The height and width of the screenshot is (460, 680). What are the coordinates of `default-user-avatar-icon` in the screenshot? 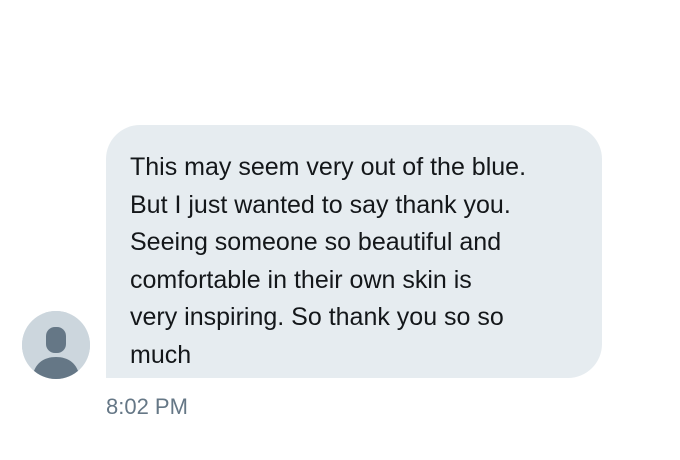 It's located at (56, 345).